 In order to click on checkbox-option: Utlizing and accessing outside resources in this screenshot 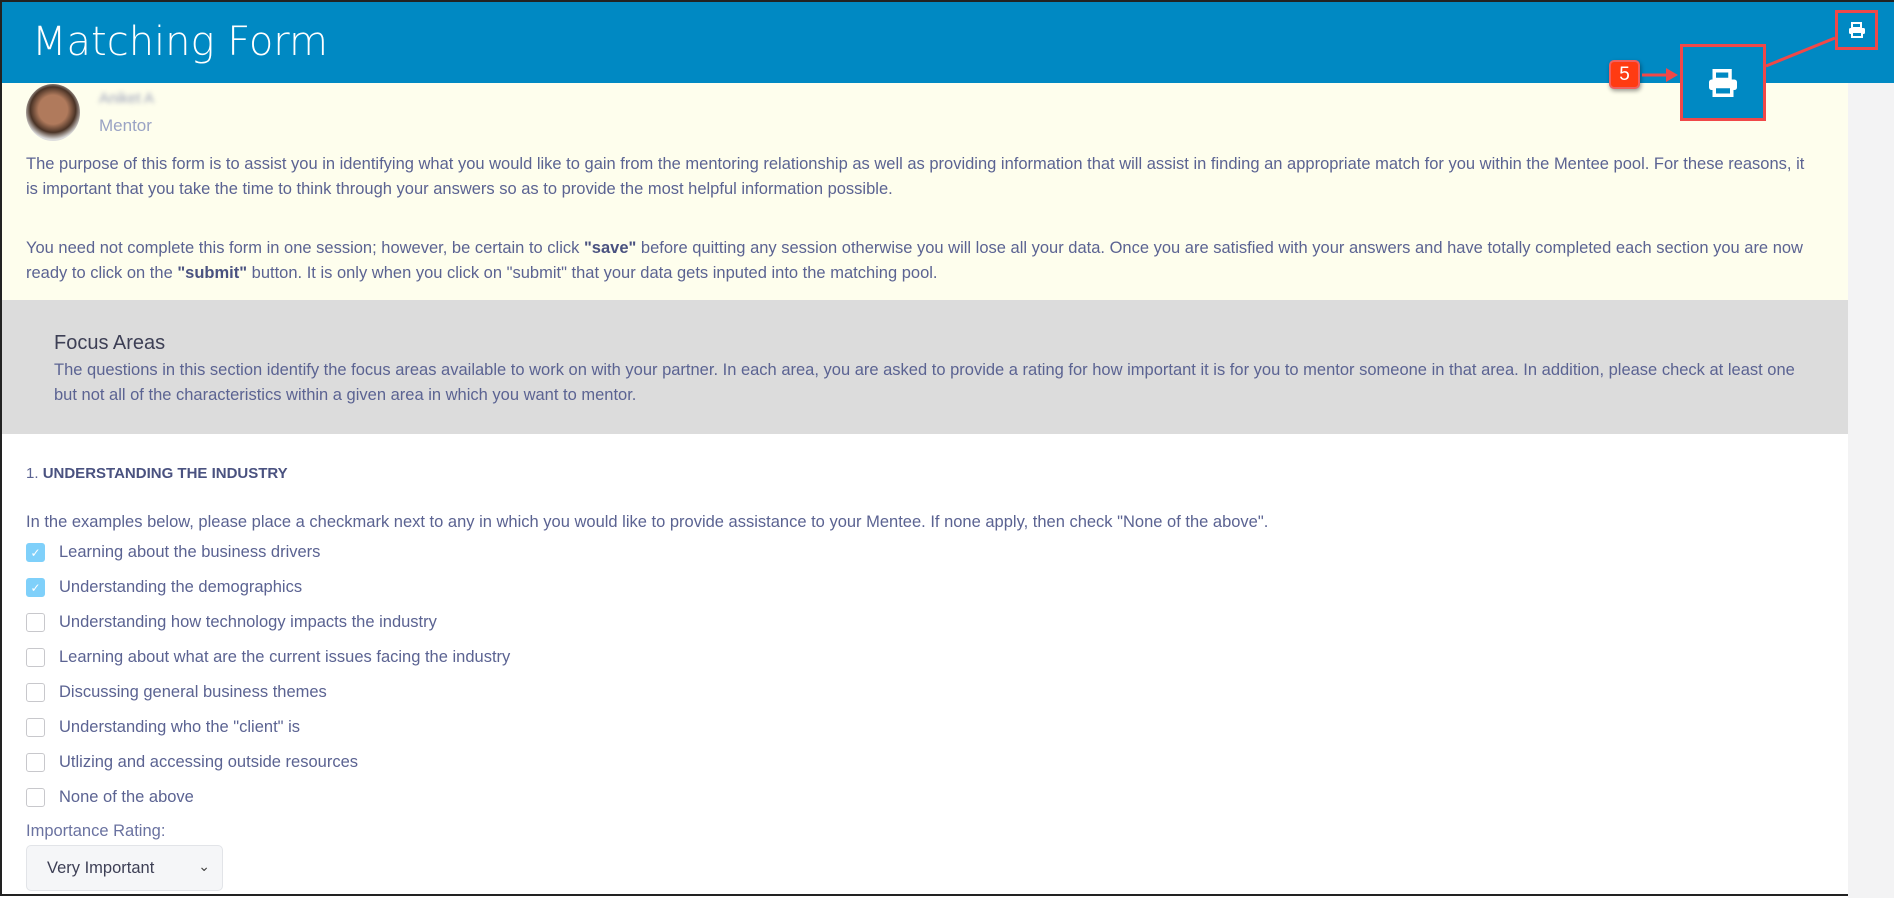, I will do `click(192, 762)`.